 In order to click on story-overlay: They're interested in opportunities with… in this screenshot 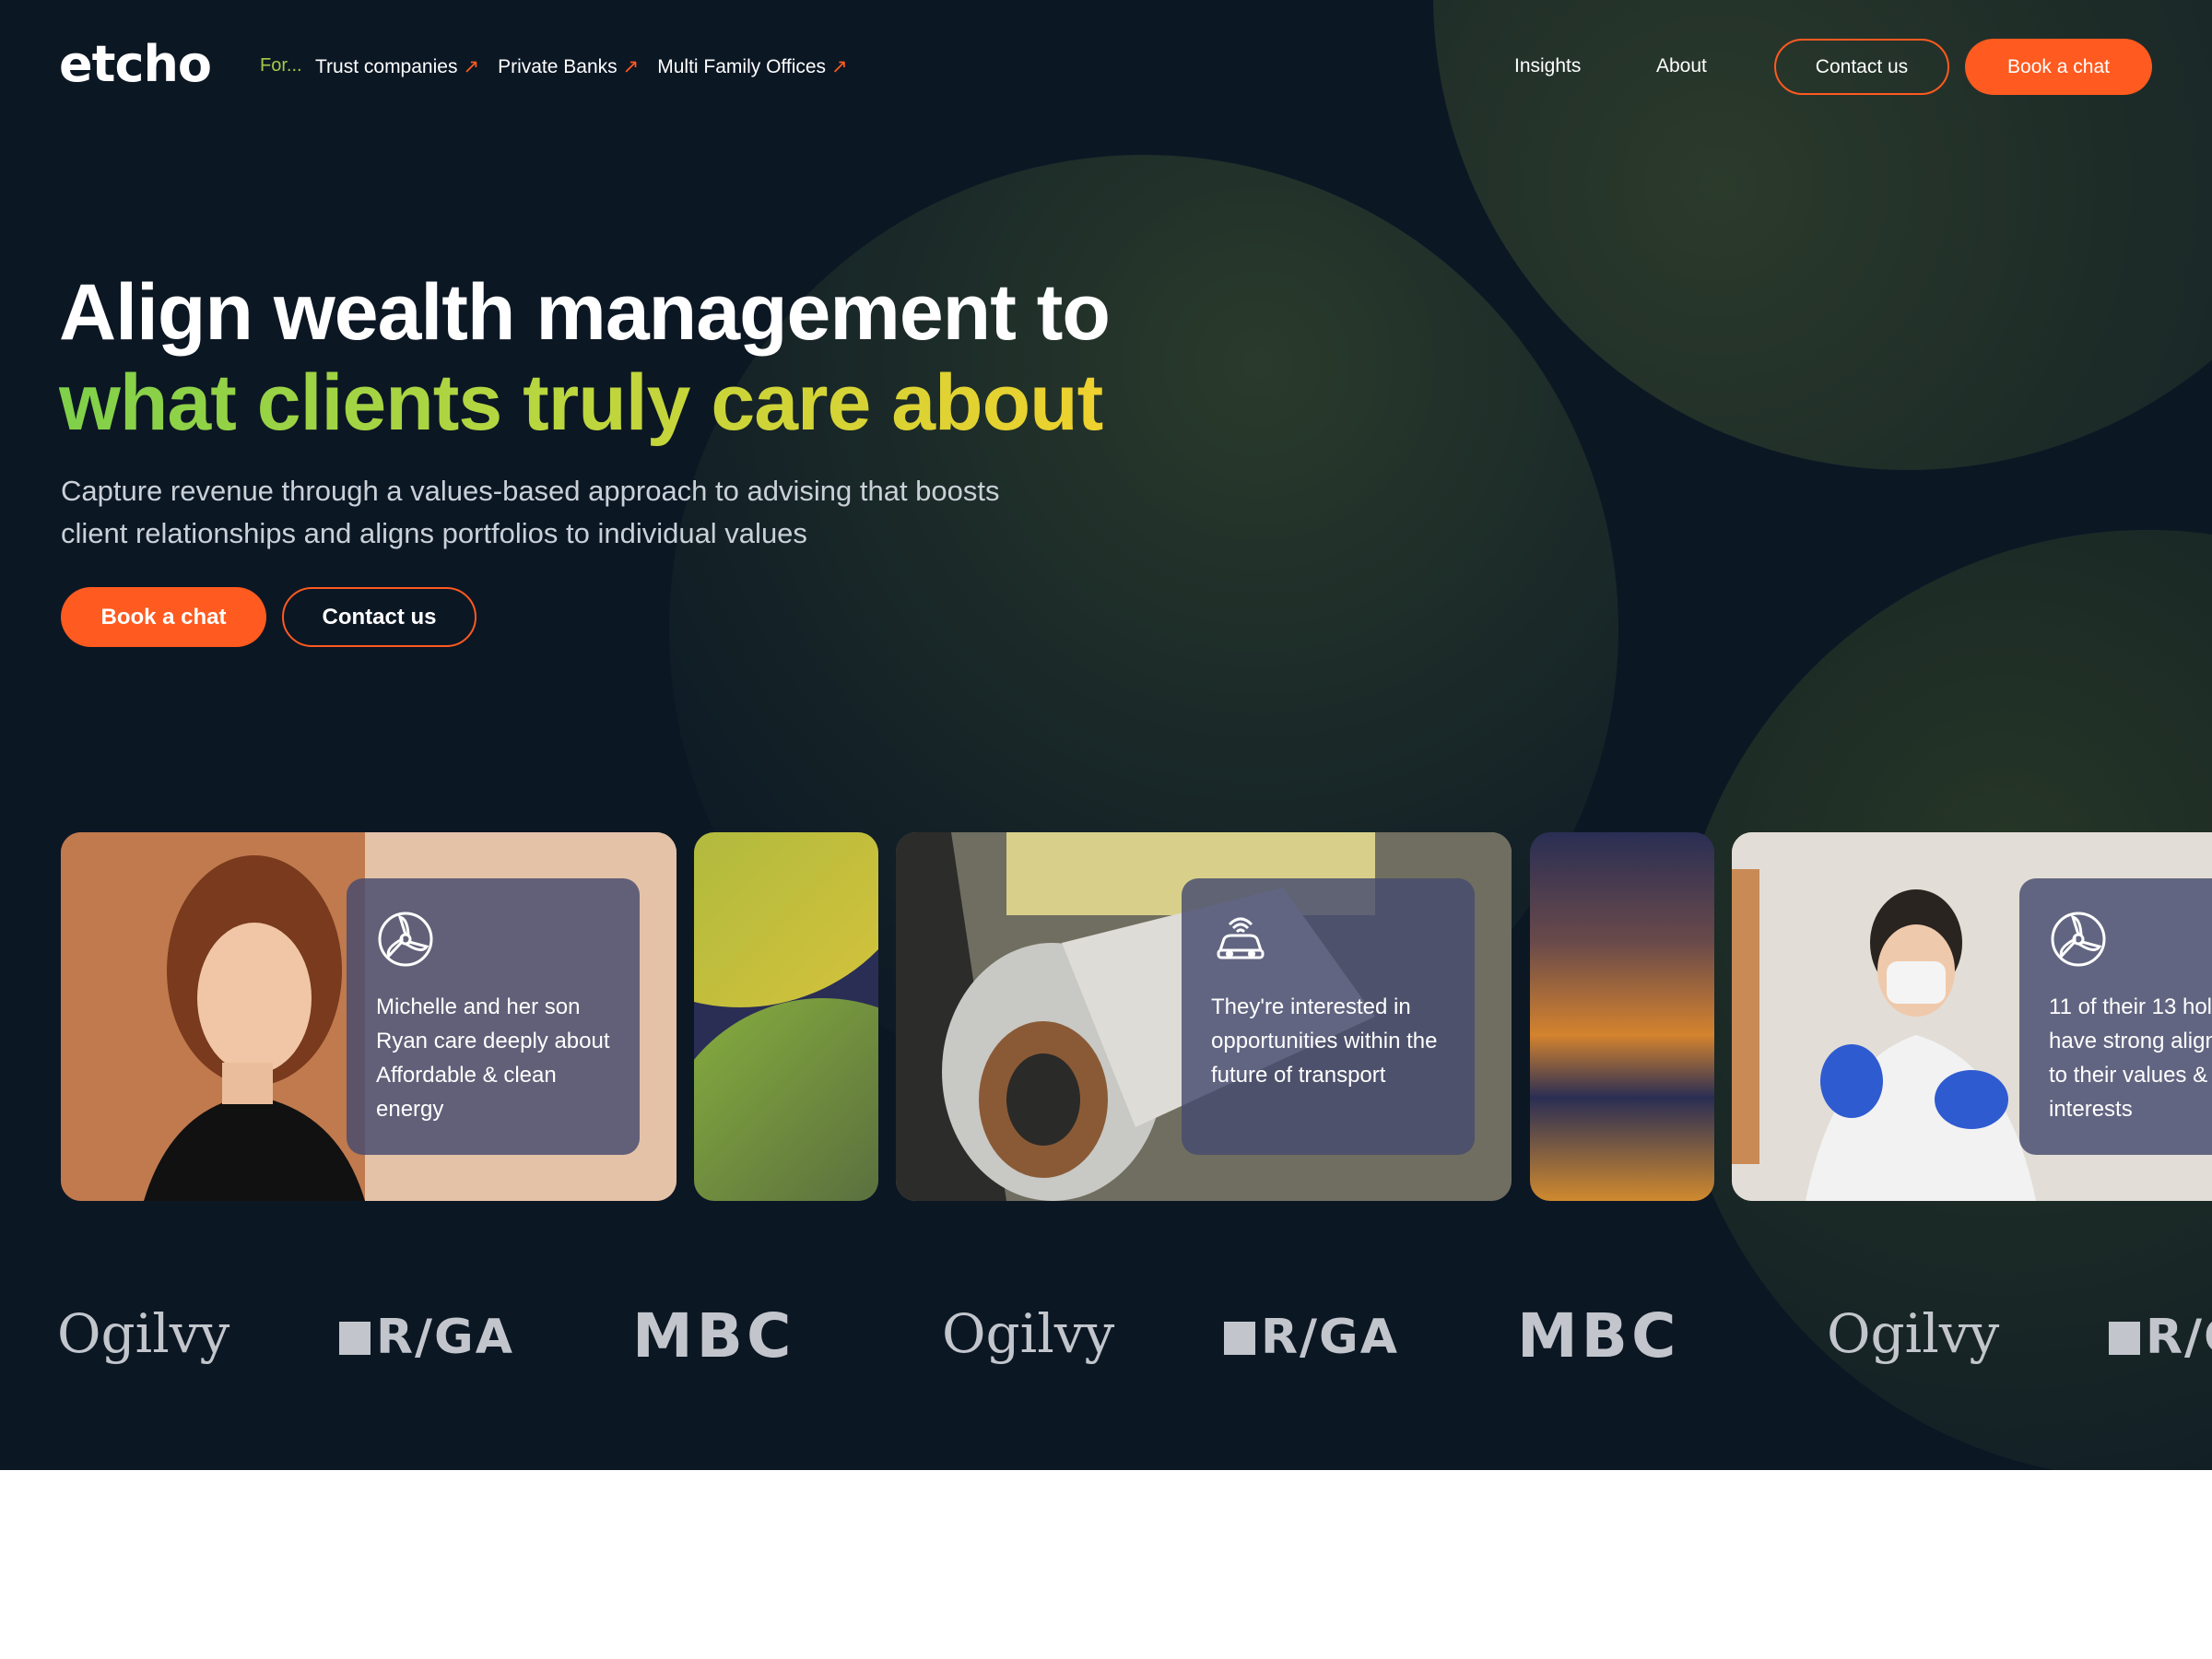, I will do `click(1328, 1016)`.